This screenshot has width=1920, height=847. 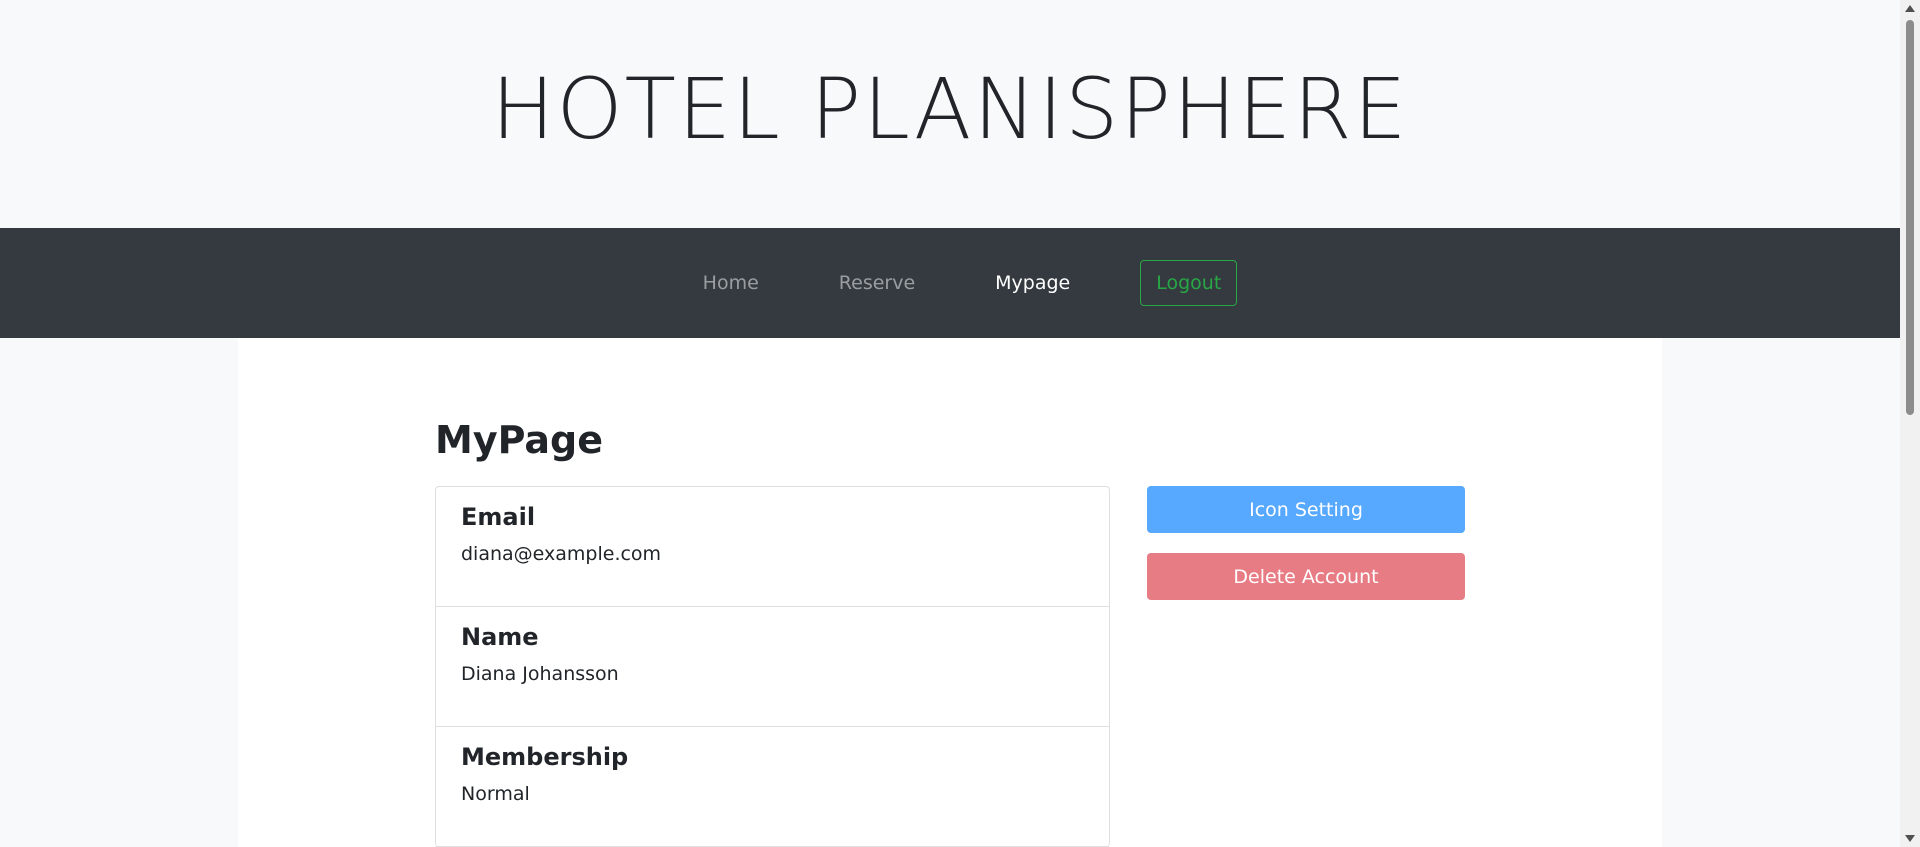 What do you see at coordinates (1306, 509) in the screenshot?
I see `icon-setting-button: Icon Setting` at bounding box center [1306, 509].